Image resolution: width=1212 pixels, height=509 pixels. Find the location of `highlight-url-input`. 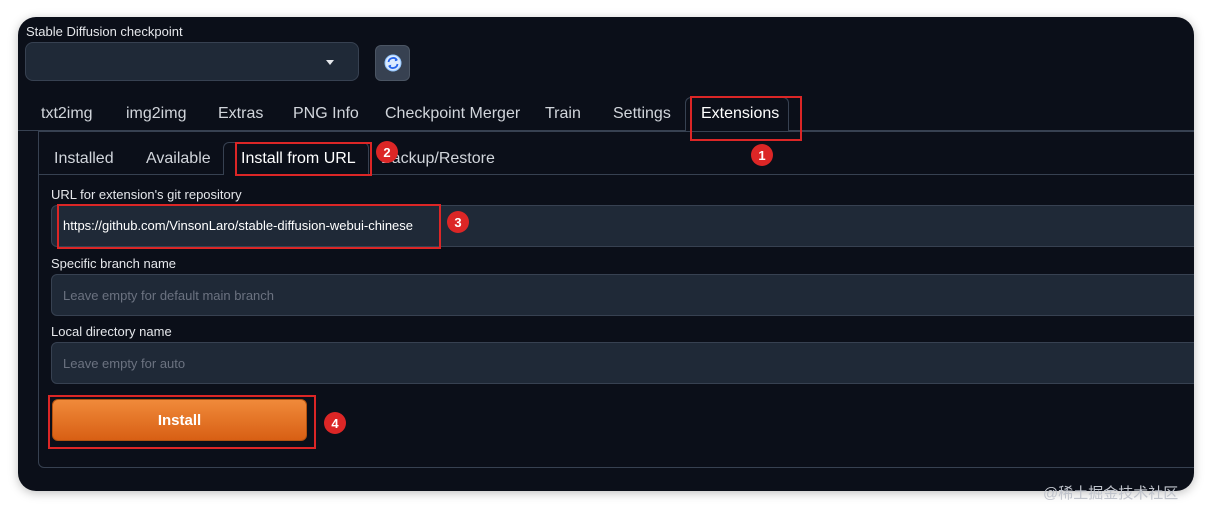

highlight-url-input is located at coordinates (249, 226).